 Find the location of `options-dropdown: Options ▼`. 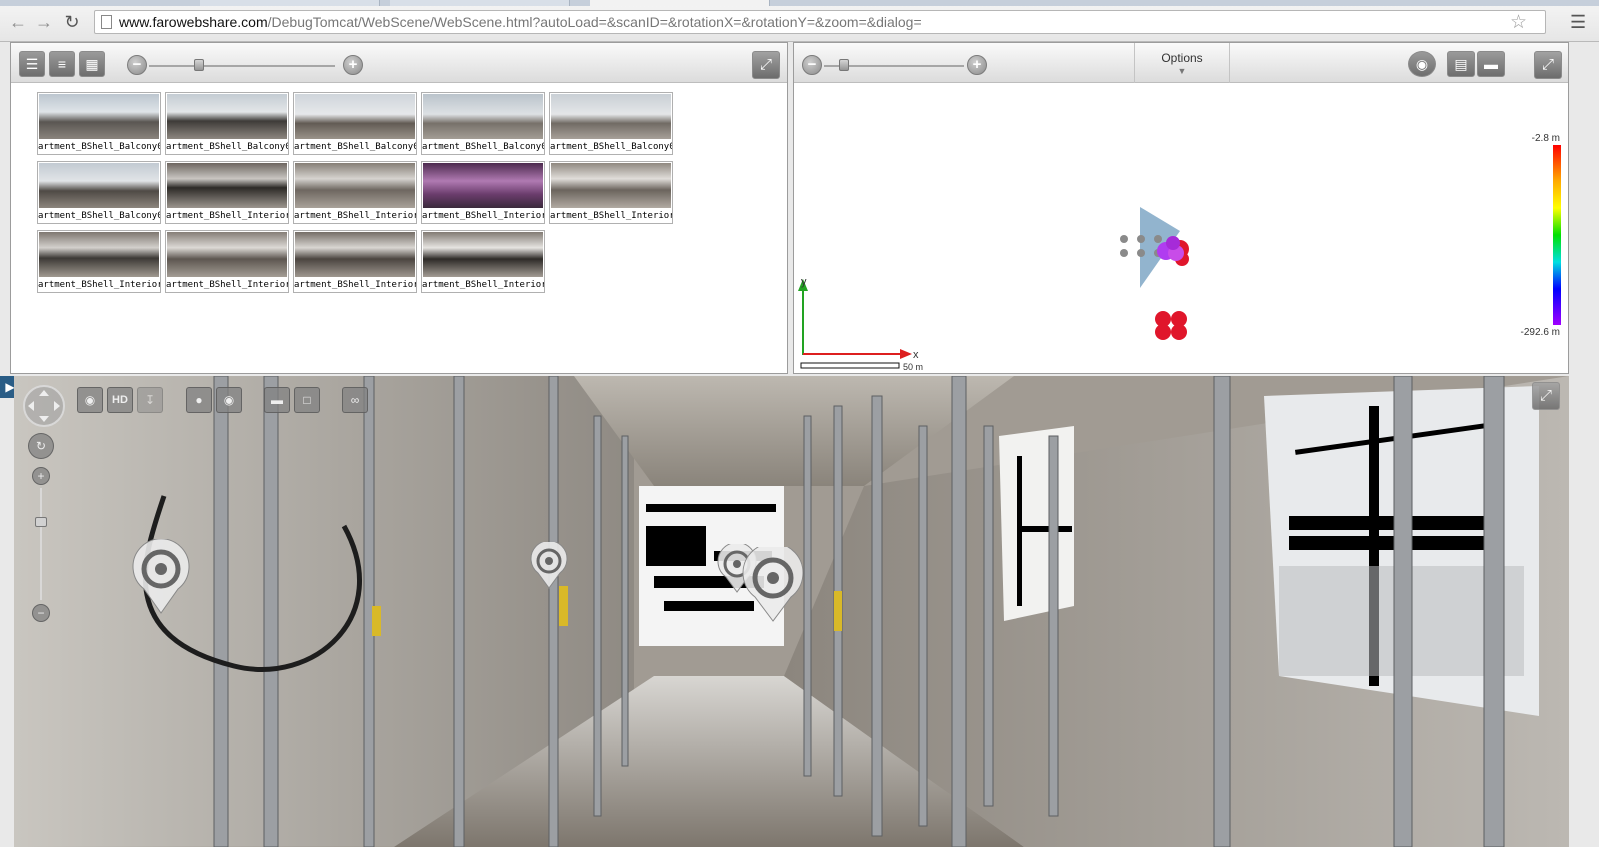

options-dropdown: Options ▼ is located at coordinates (1182, 63).